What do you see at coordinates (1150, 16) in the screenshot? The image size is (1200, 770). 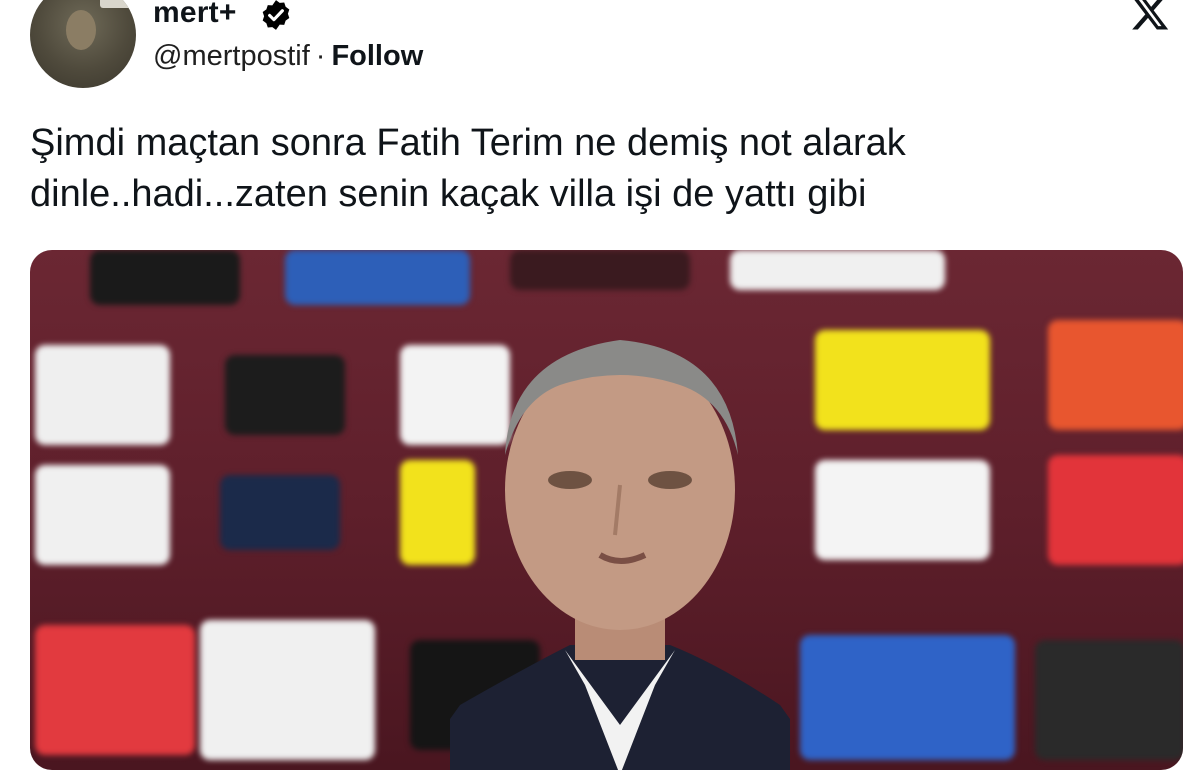 I see `x-logo-icon` at bounding box center [1150, 16].